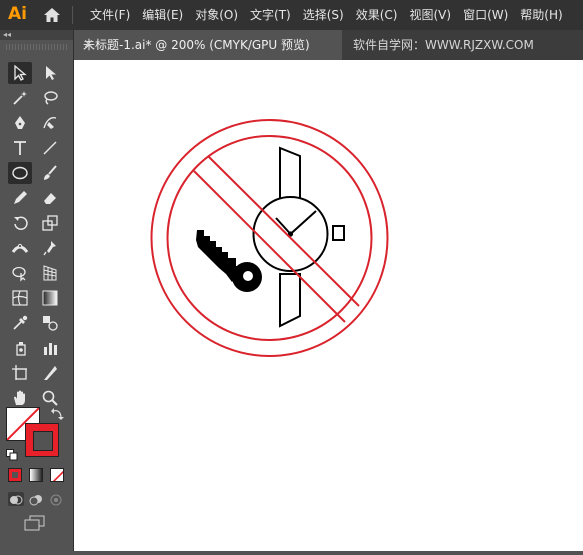 This screenshot has height=555, width=583. I want to click on tab-watermark: 软件自学网：WWW.RJZXW.COM, so click(439, 45).